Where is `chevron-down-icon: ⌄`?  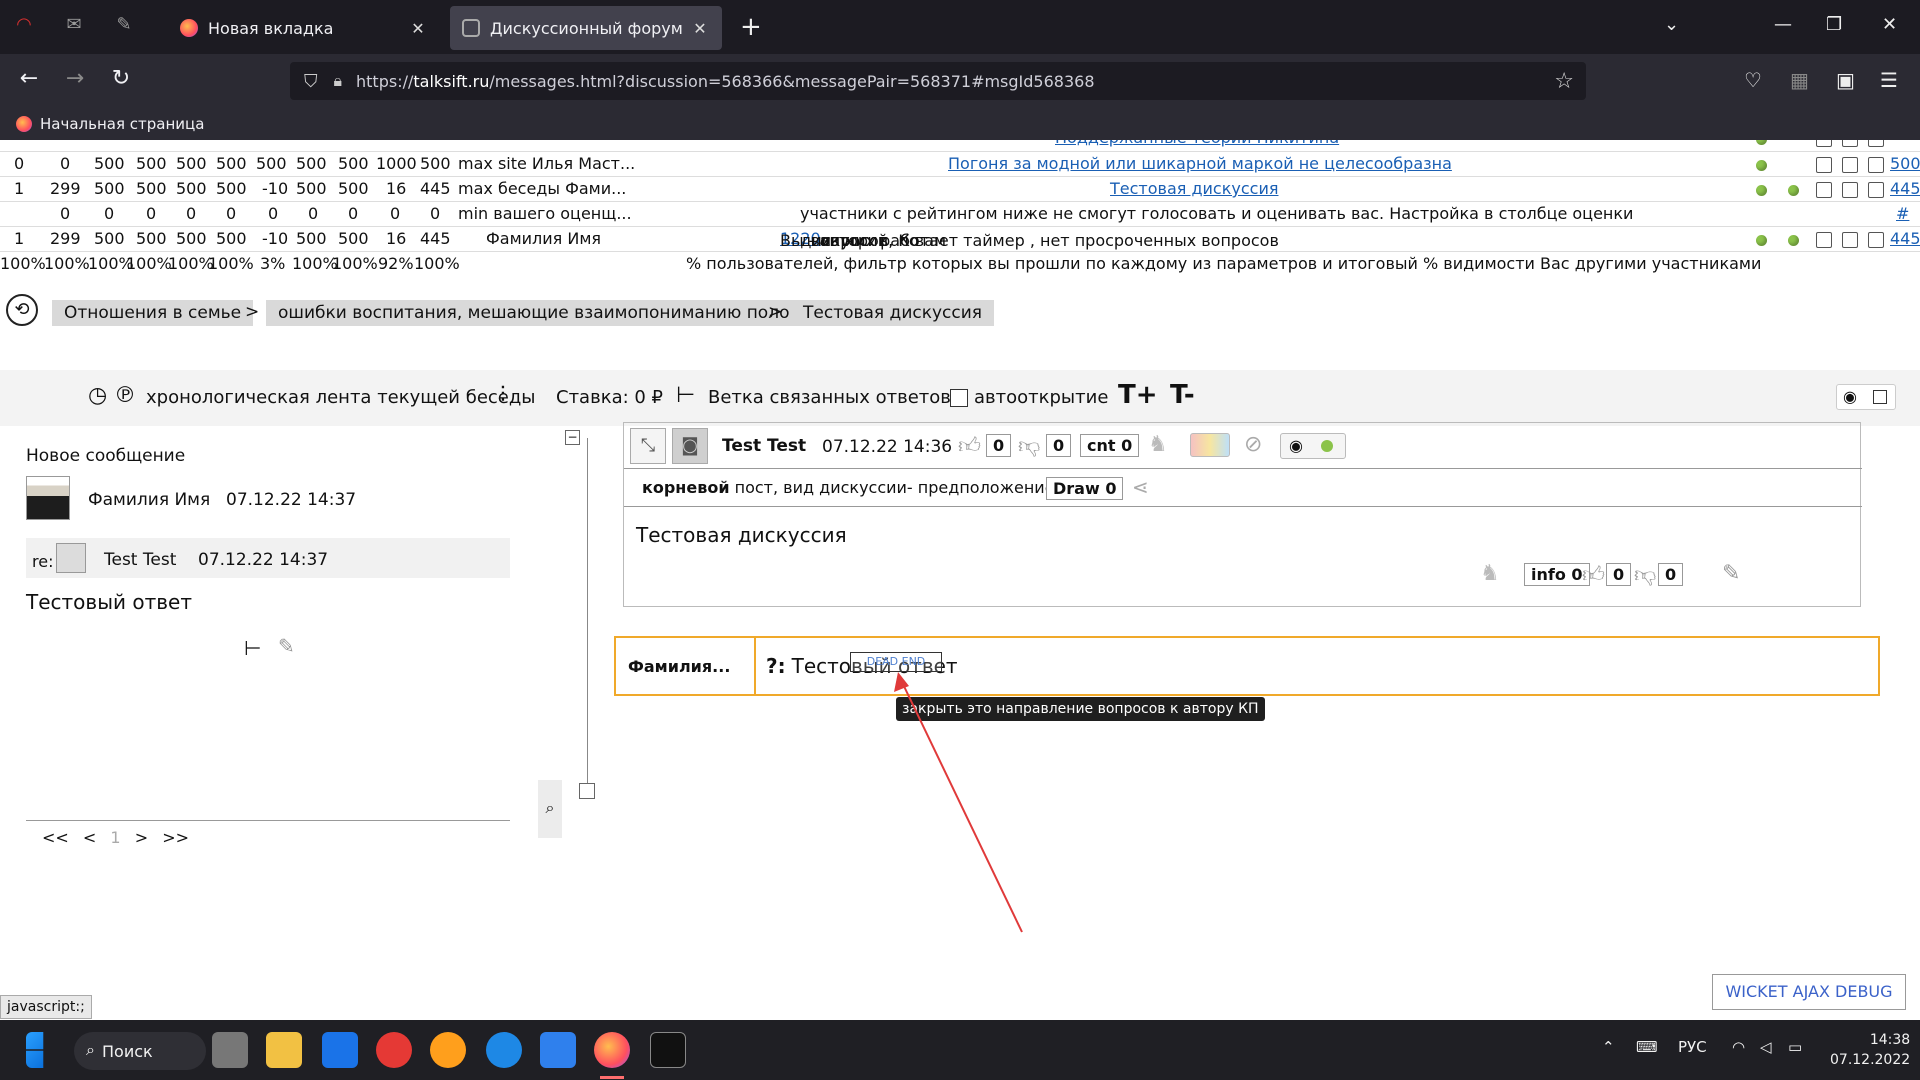 chevron-down-icon: ⌄ is located at coordinates (1671, 24).